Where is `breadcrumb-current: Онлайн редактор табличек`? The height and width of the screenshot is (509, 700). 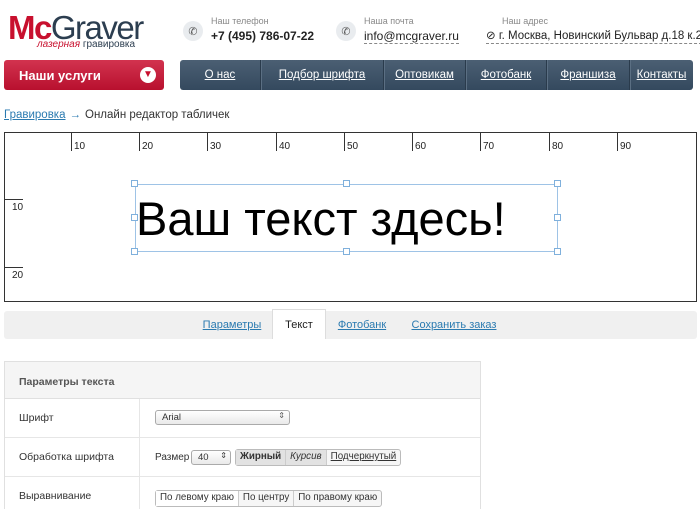 breadcrumb-current: Онлайн редактор табличек is located at coordinates (157, 115).